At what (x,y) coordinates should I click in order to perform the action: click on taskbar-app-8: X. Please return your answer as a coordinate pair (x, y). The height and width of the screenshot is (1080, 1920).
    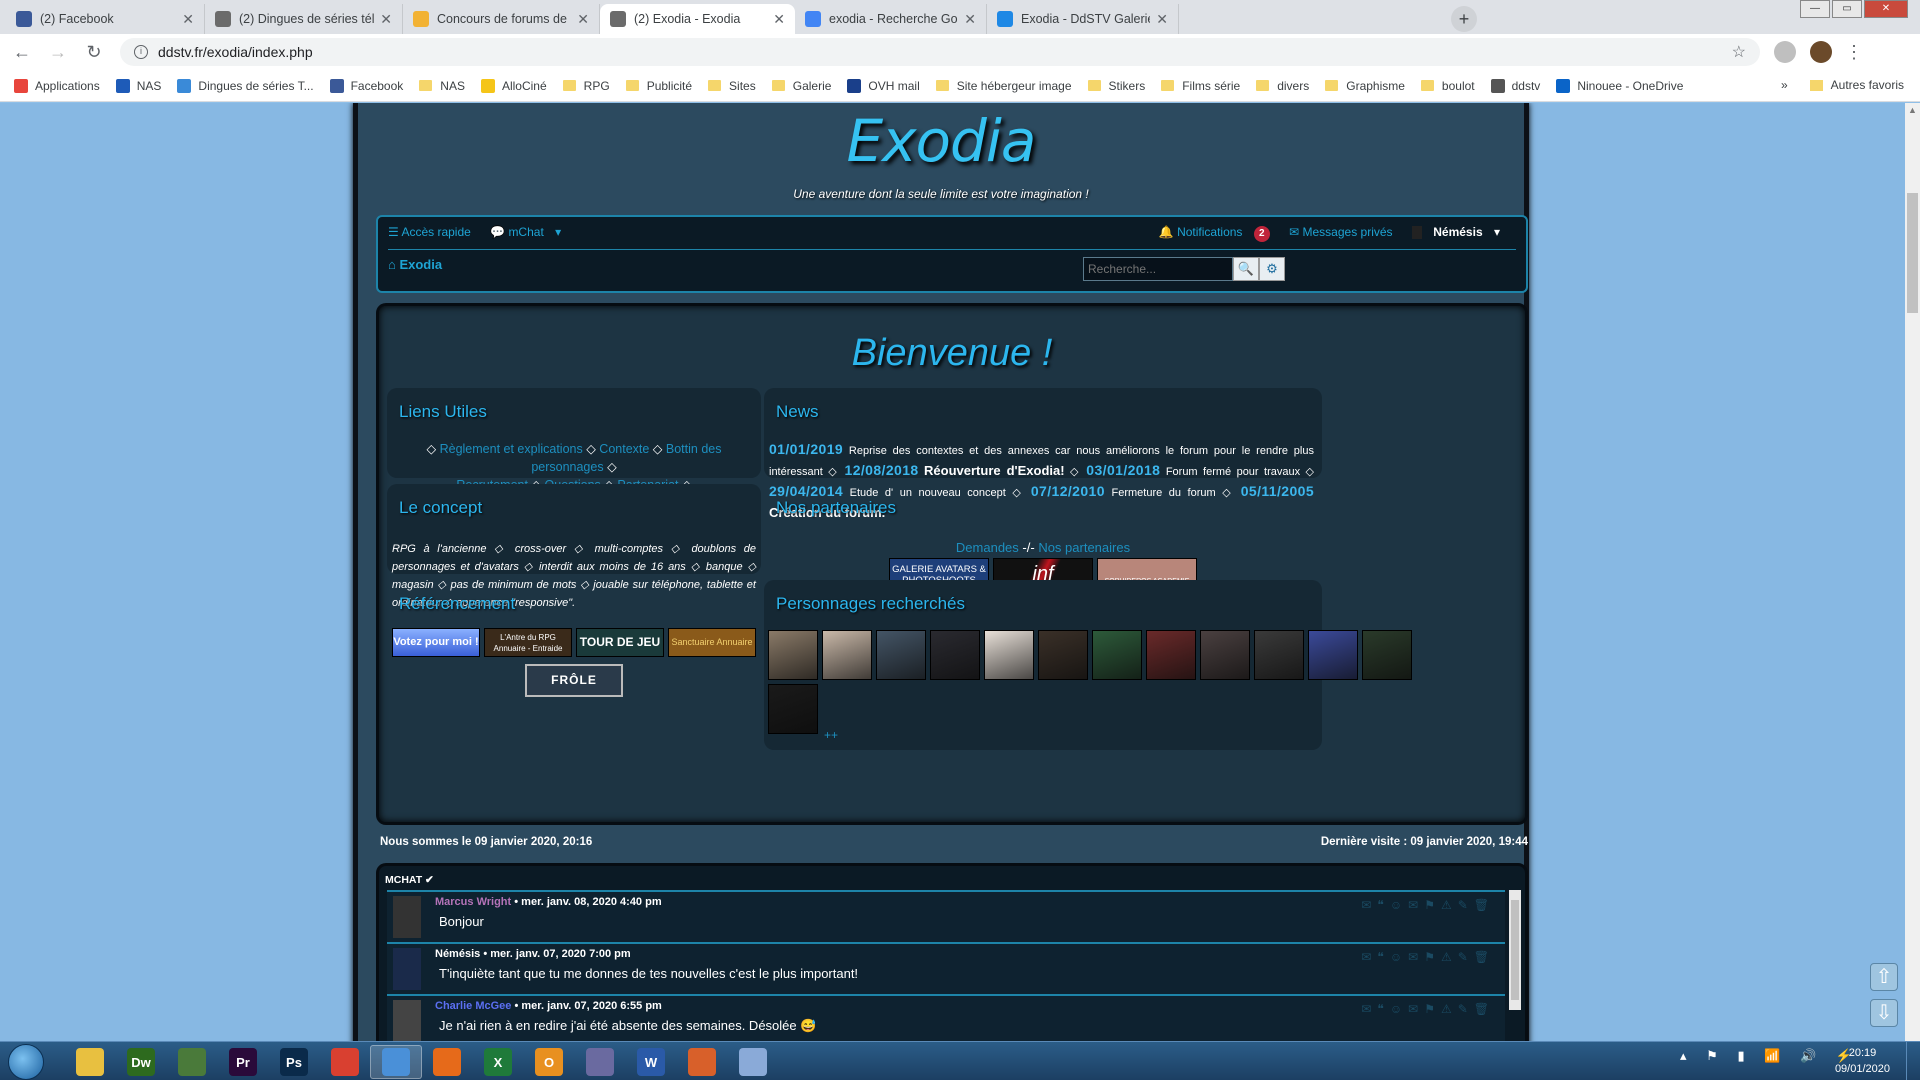
    Looking at the image, I should click on (498, 1062).